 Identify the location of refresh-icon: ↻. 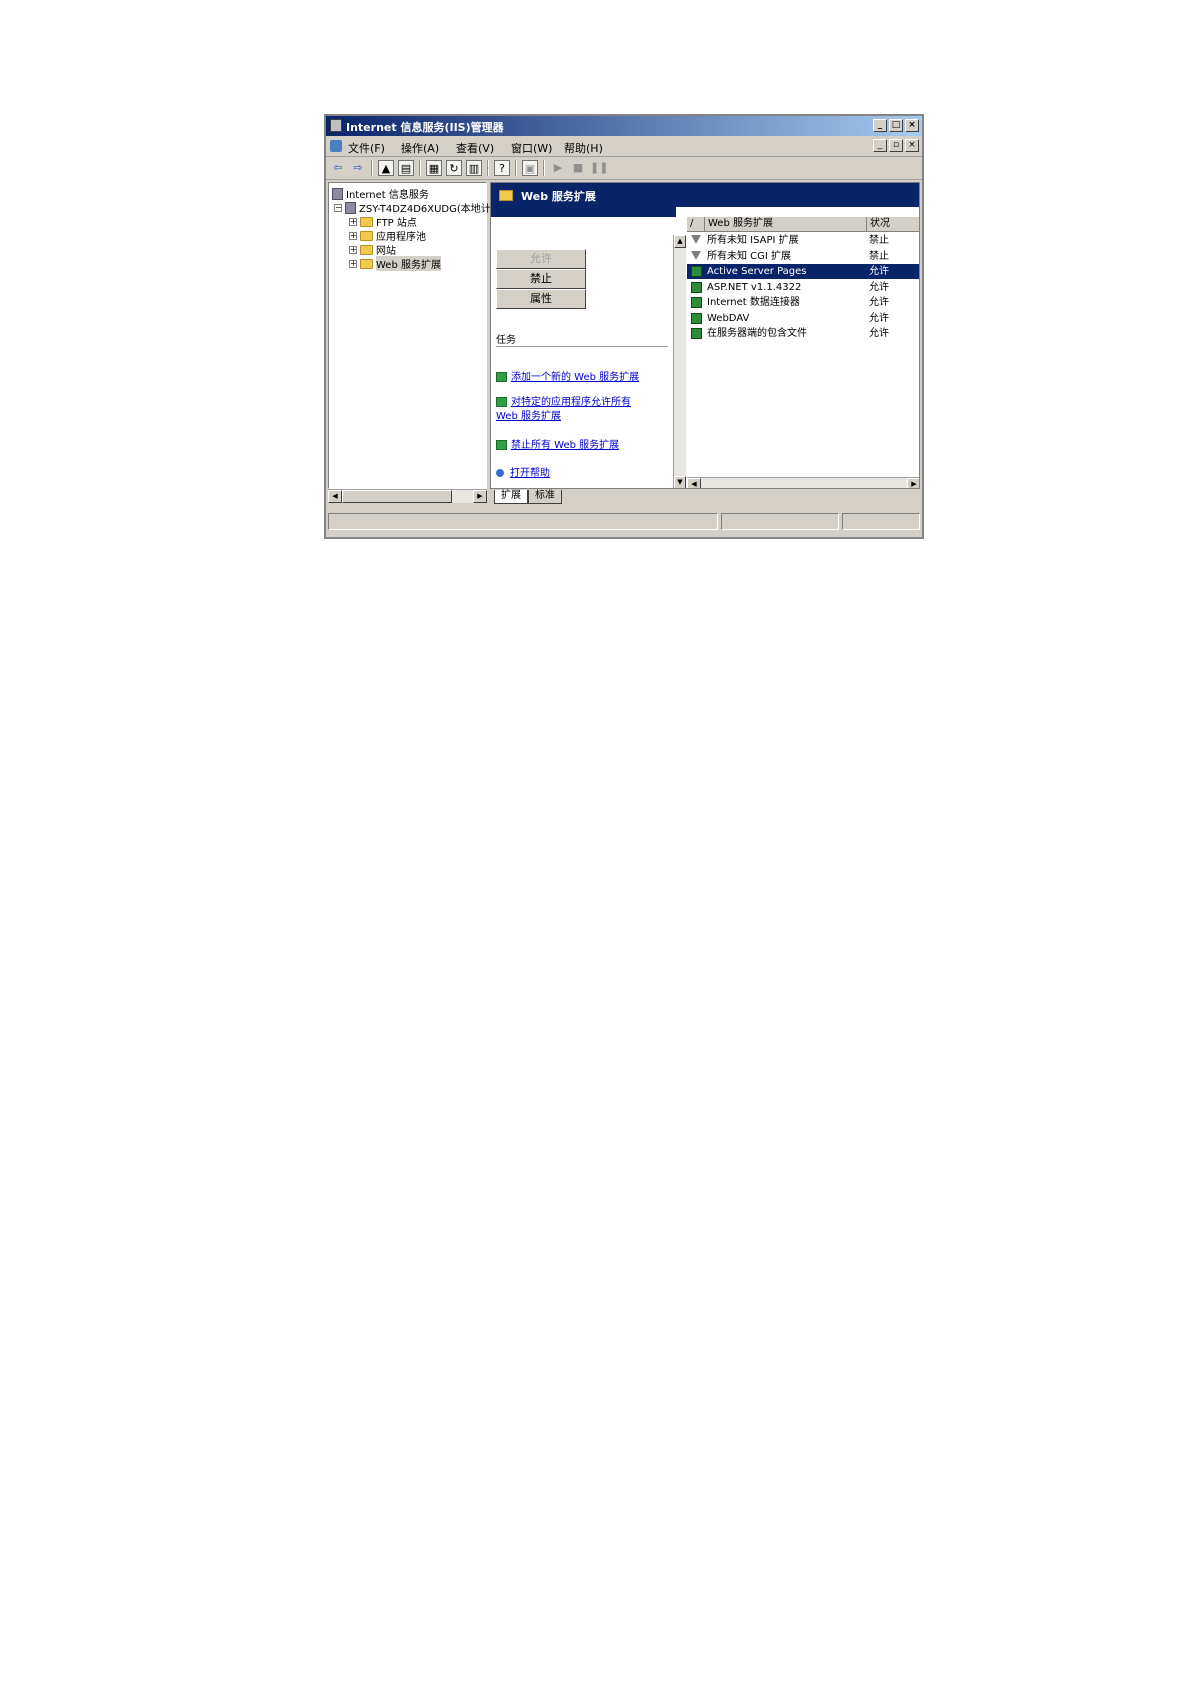
(454, 168).